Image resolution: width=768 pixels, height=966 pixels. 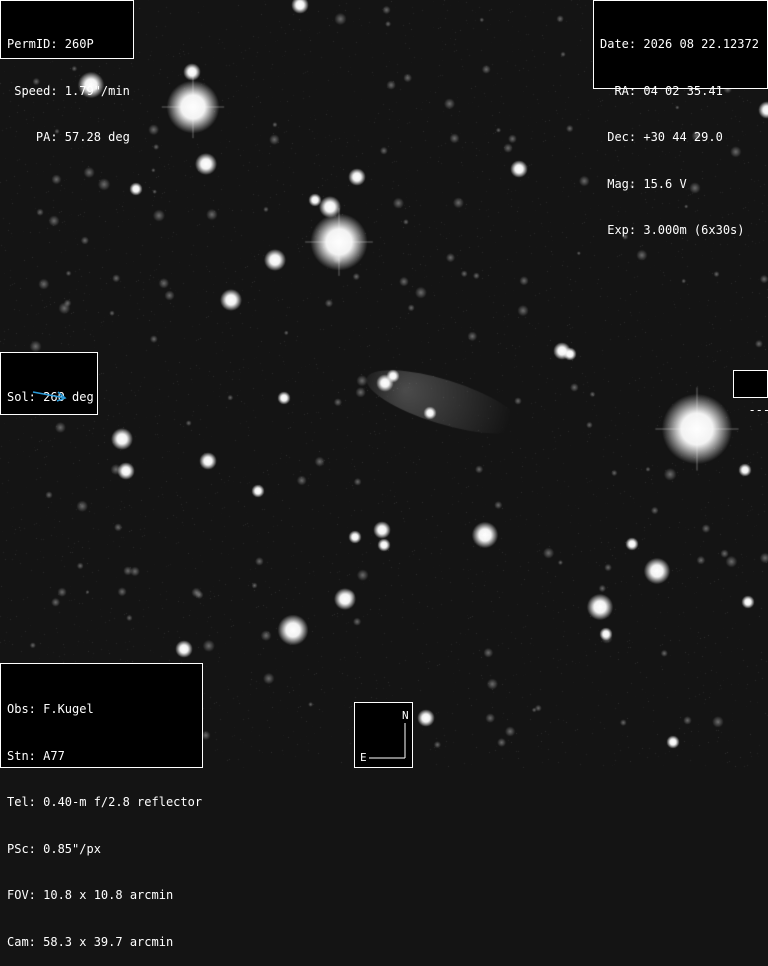 I want to click on side-marker-box: ---, so click(x=750, y=393).